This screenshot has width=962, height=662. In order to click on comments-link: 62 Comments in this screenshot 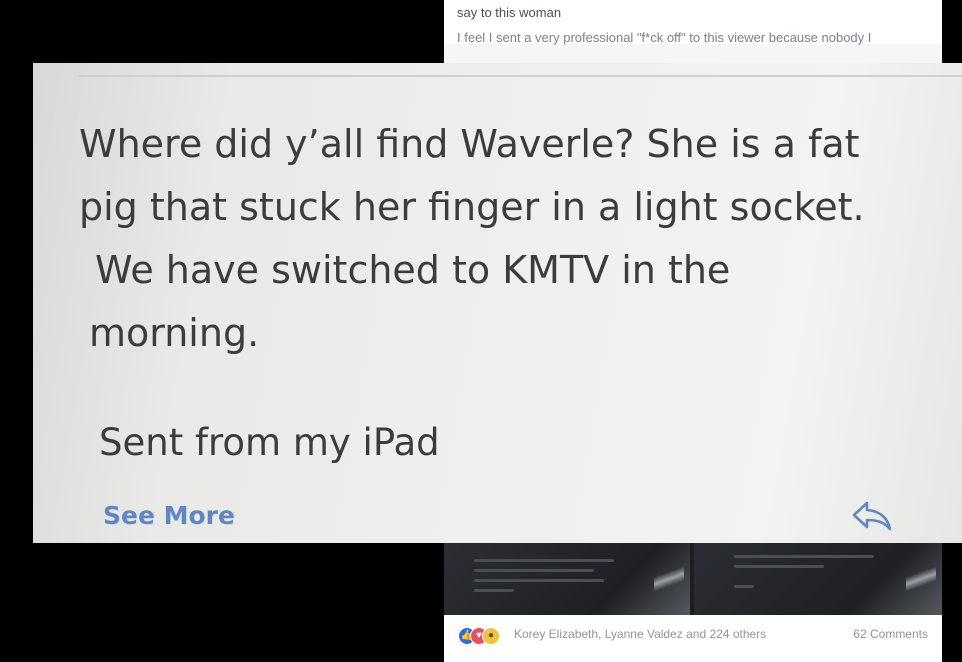, I will do `click(890, 634)`.